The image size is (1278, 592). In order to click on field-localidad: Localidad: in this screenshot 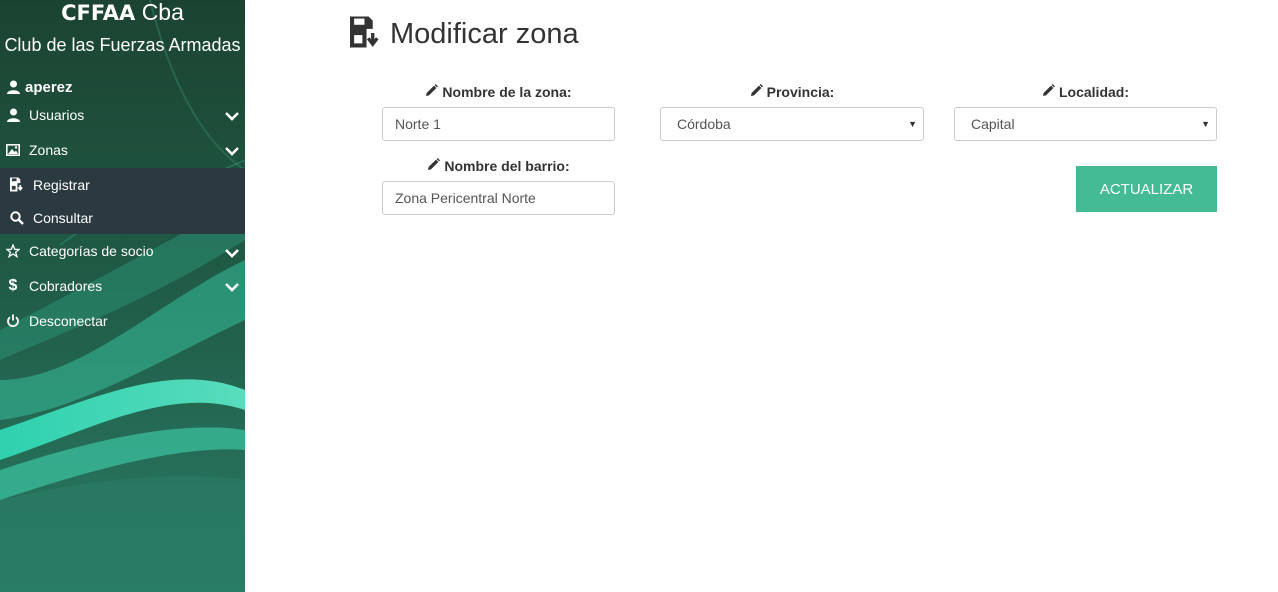, I will do `click(1085, 92)`.